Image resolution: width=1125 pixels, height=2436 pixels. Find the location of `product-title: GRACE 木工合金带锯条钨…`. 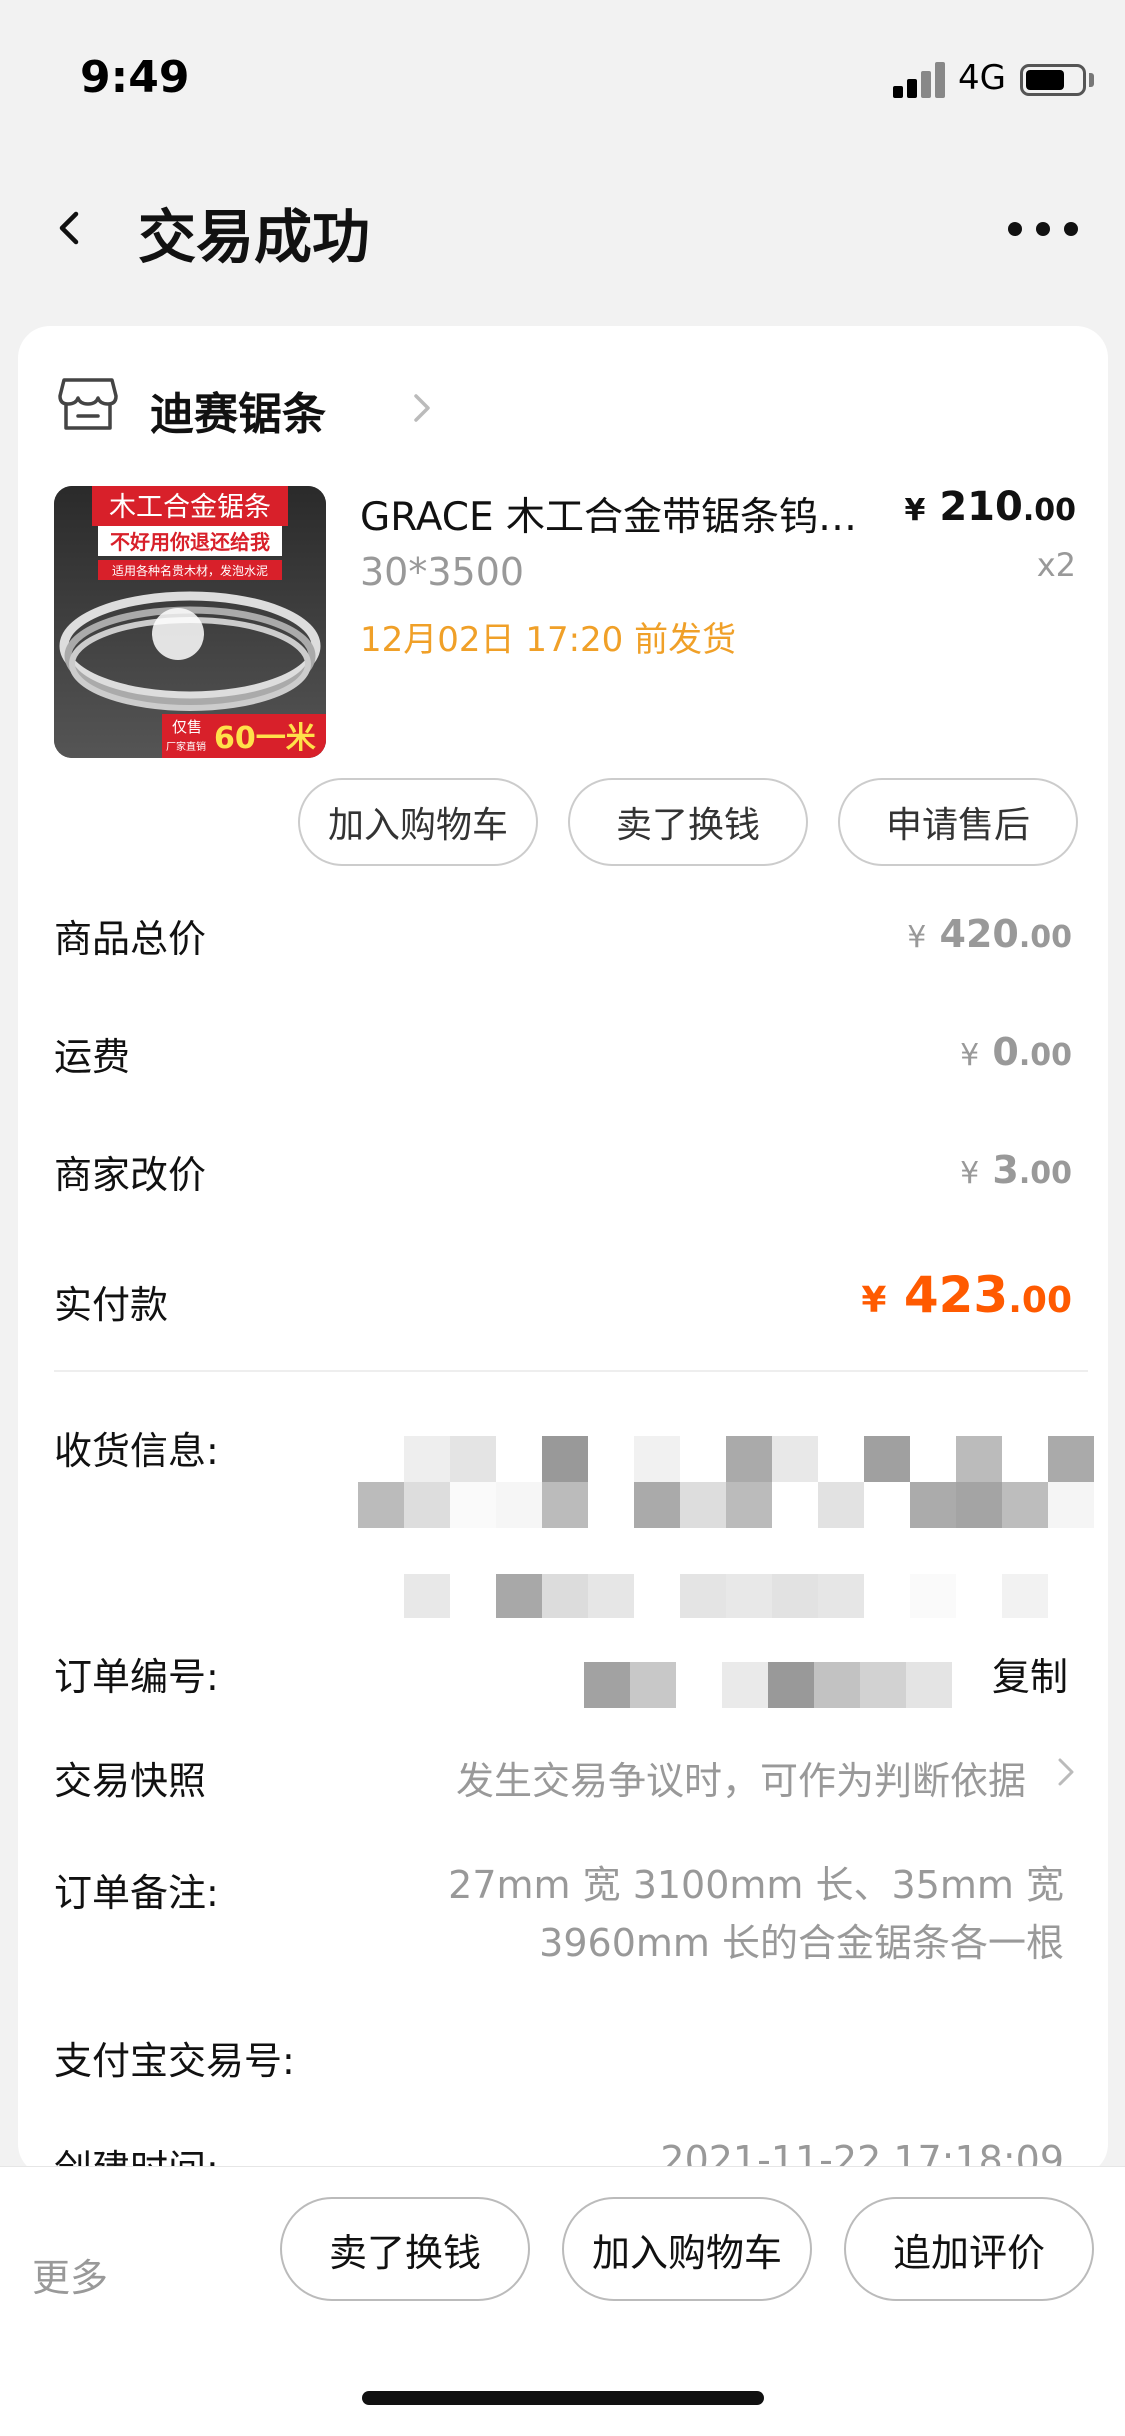

product-title: GRACE 木工合金带锯条钨… is located at coordinates (645, 514).